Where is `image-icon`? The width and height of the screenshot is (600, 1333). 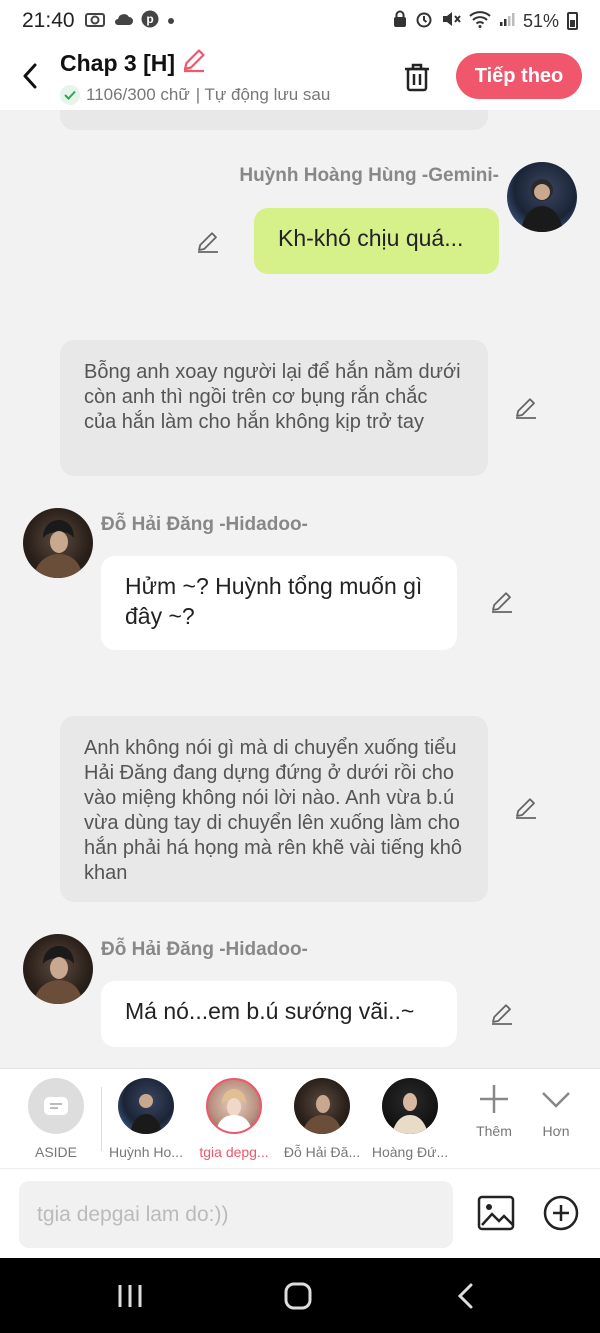 image-icon is located at coordinates (496, 1213).